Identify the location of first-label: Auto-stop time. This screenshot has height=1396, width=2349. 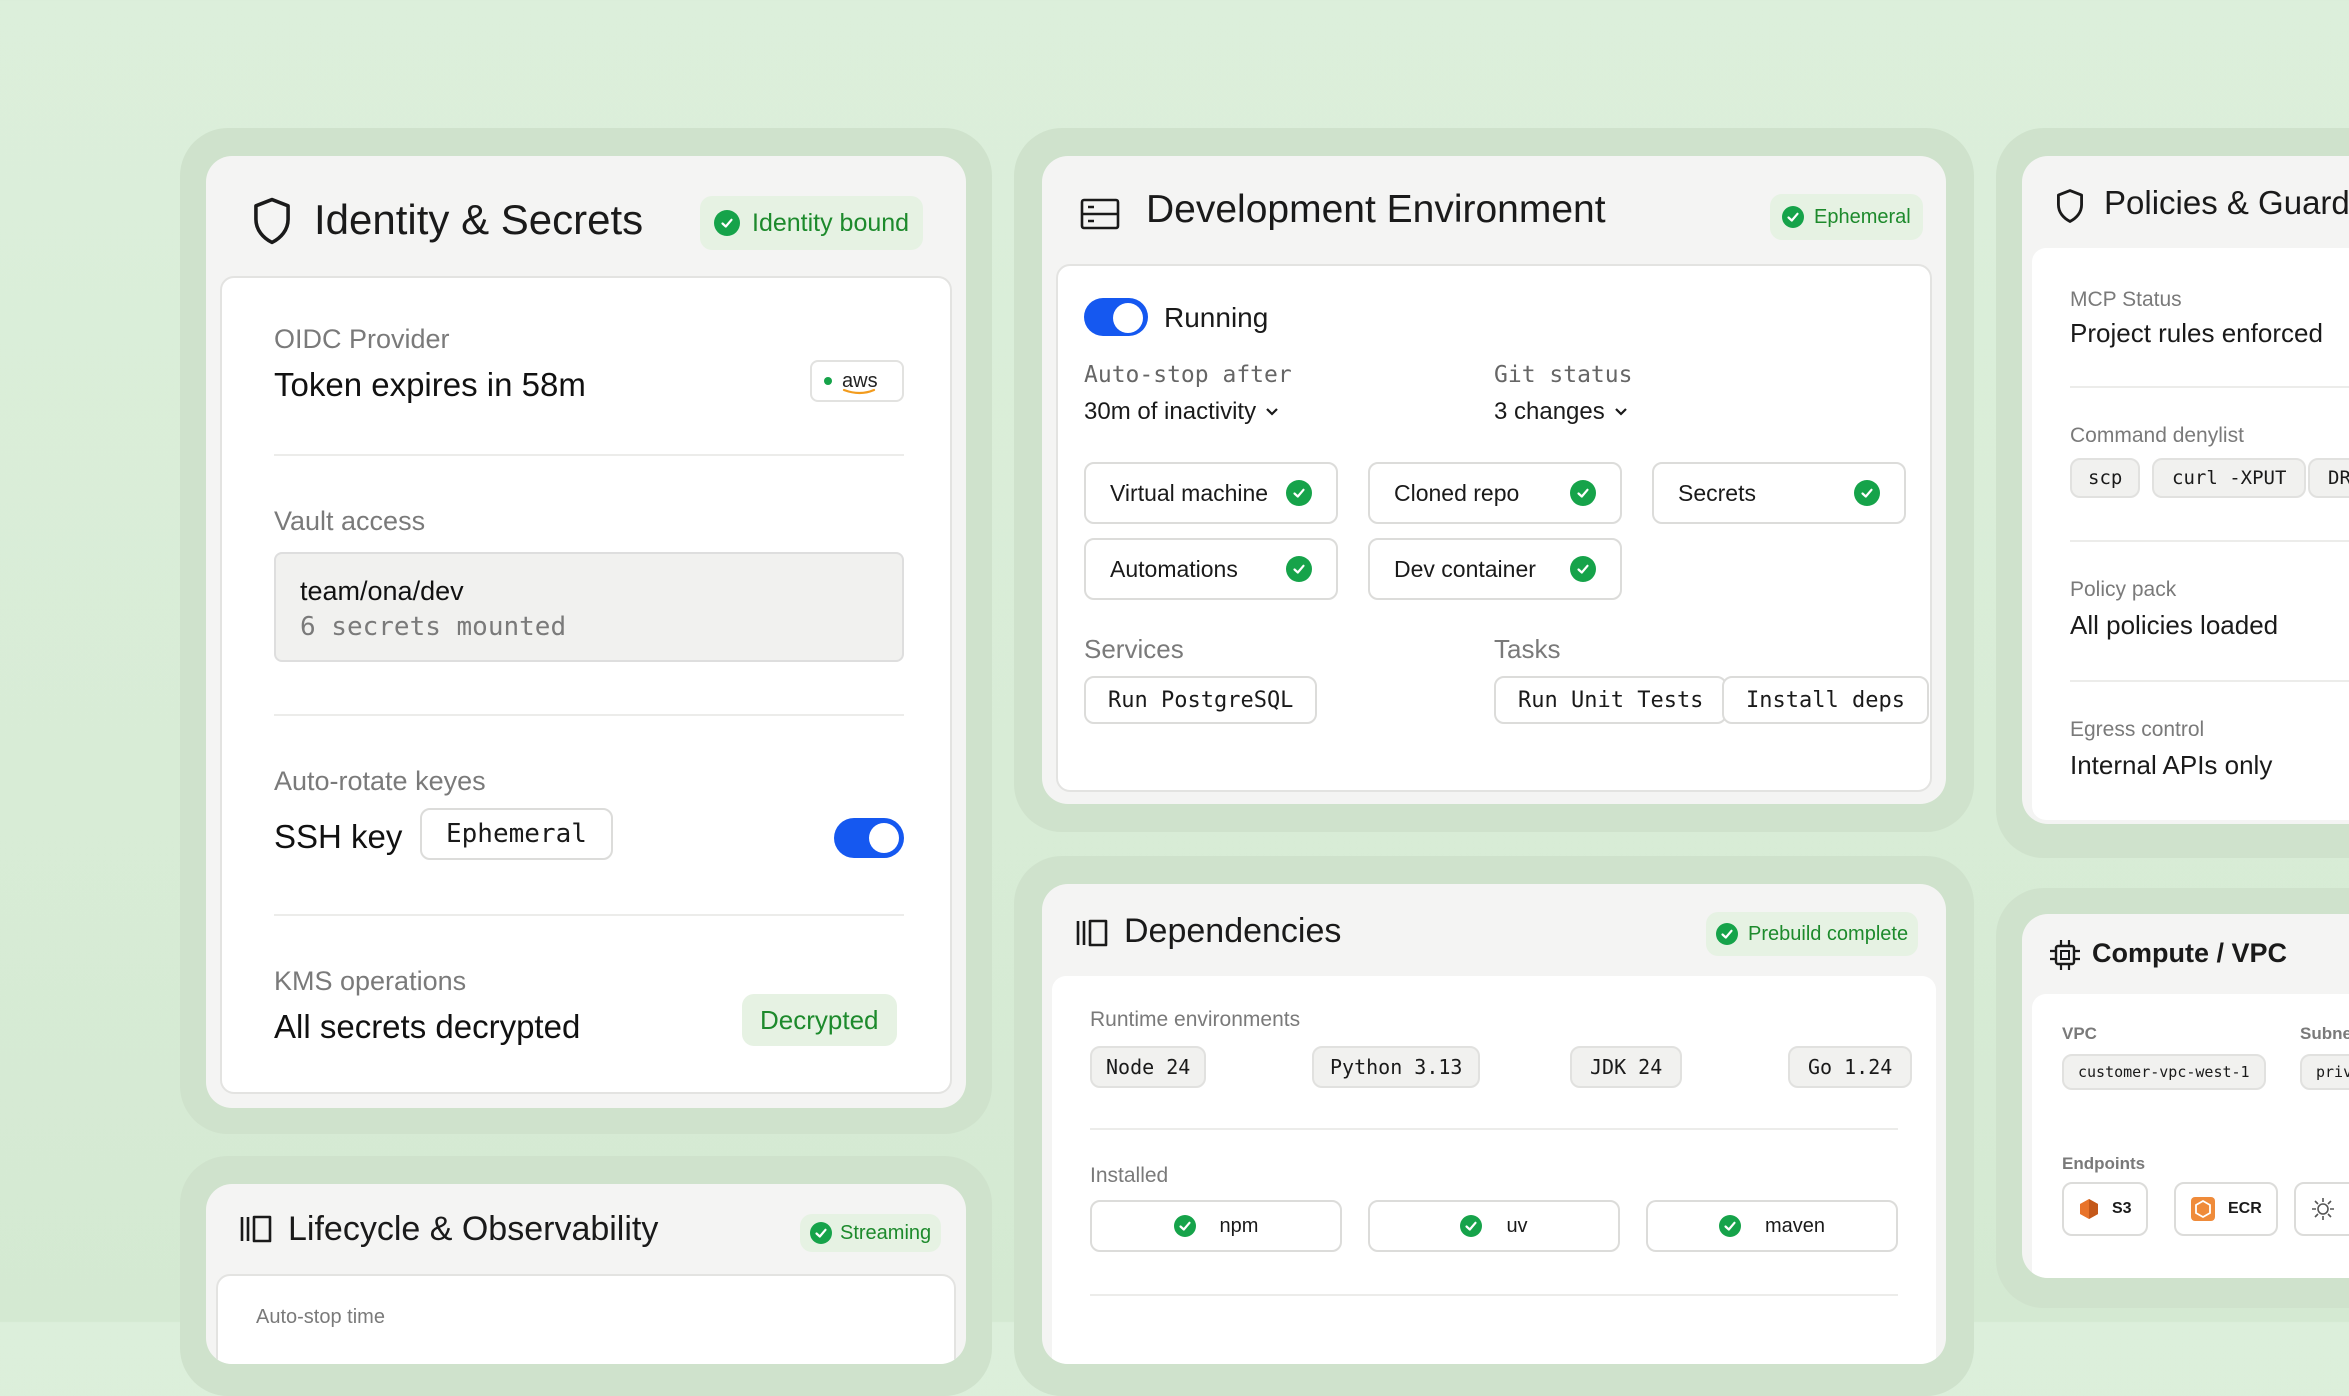
(320, 1317).